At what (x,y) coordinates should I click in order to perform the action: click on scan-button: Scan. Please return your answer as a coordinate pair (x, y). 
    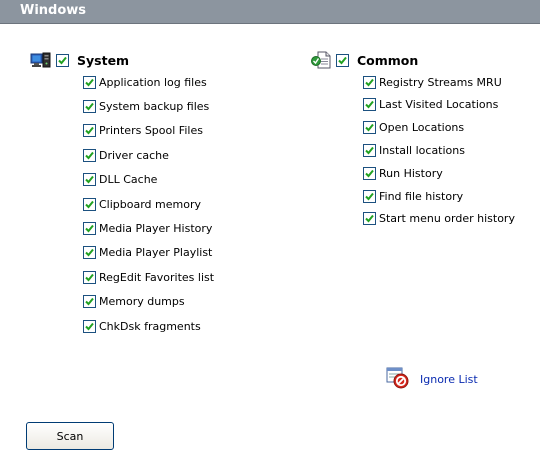
    Looking at the image, I should click on (70, 436).